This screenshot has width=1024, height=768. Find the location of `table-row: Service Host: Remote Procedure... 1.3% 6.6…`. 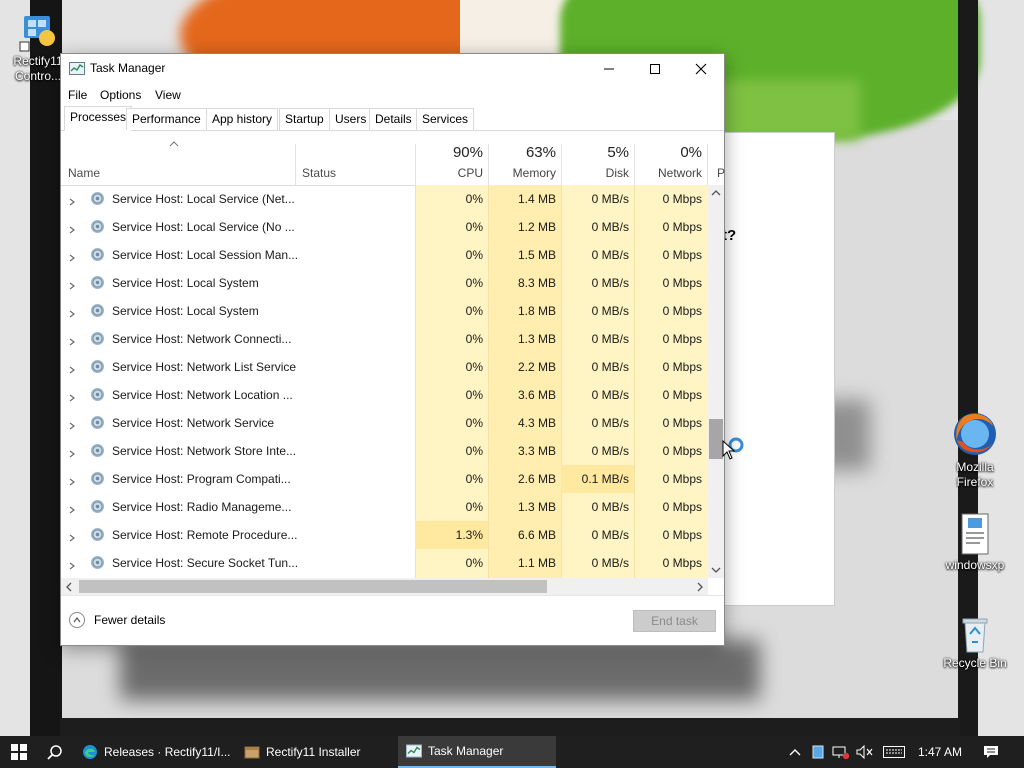

table-row: Service Host: Remote Procedure... 1.3% 6.6… is located at coordinates (384, 535).